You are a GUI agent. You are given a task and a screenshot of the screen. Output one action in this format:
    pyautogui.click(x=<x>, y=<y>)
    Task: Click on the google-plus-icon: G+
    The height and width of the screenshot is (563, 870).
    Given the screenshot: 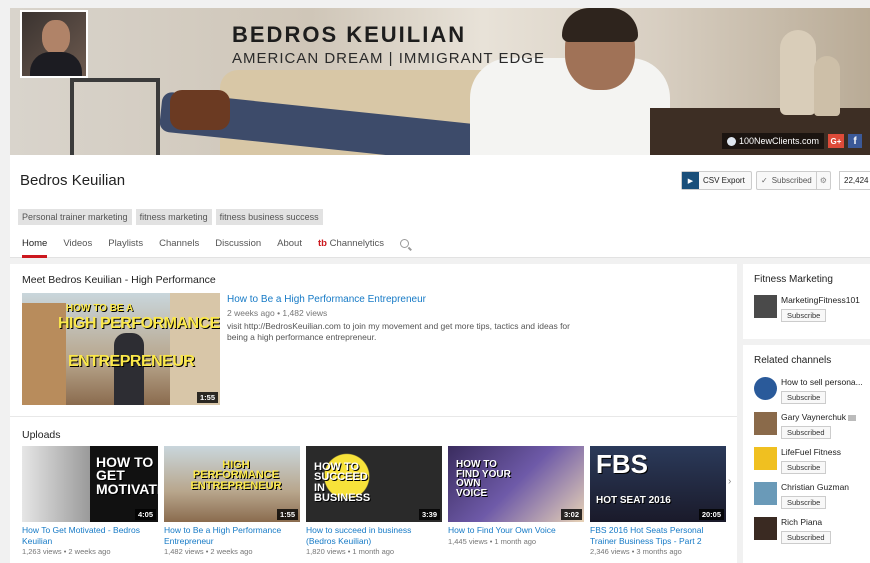 What is the action you would take?
    pyautogui.click(x=836, y=141)
    